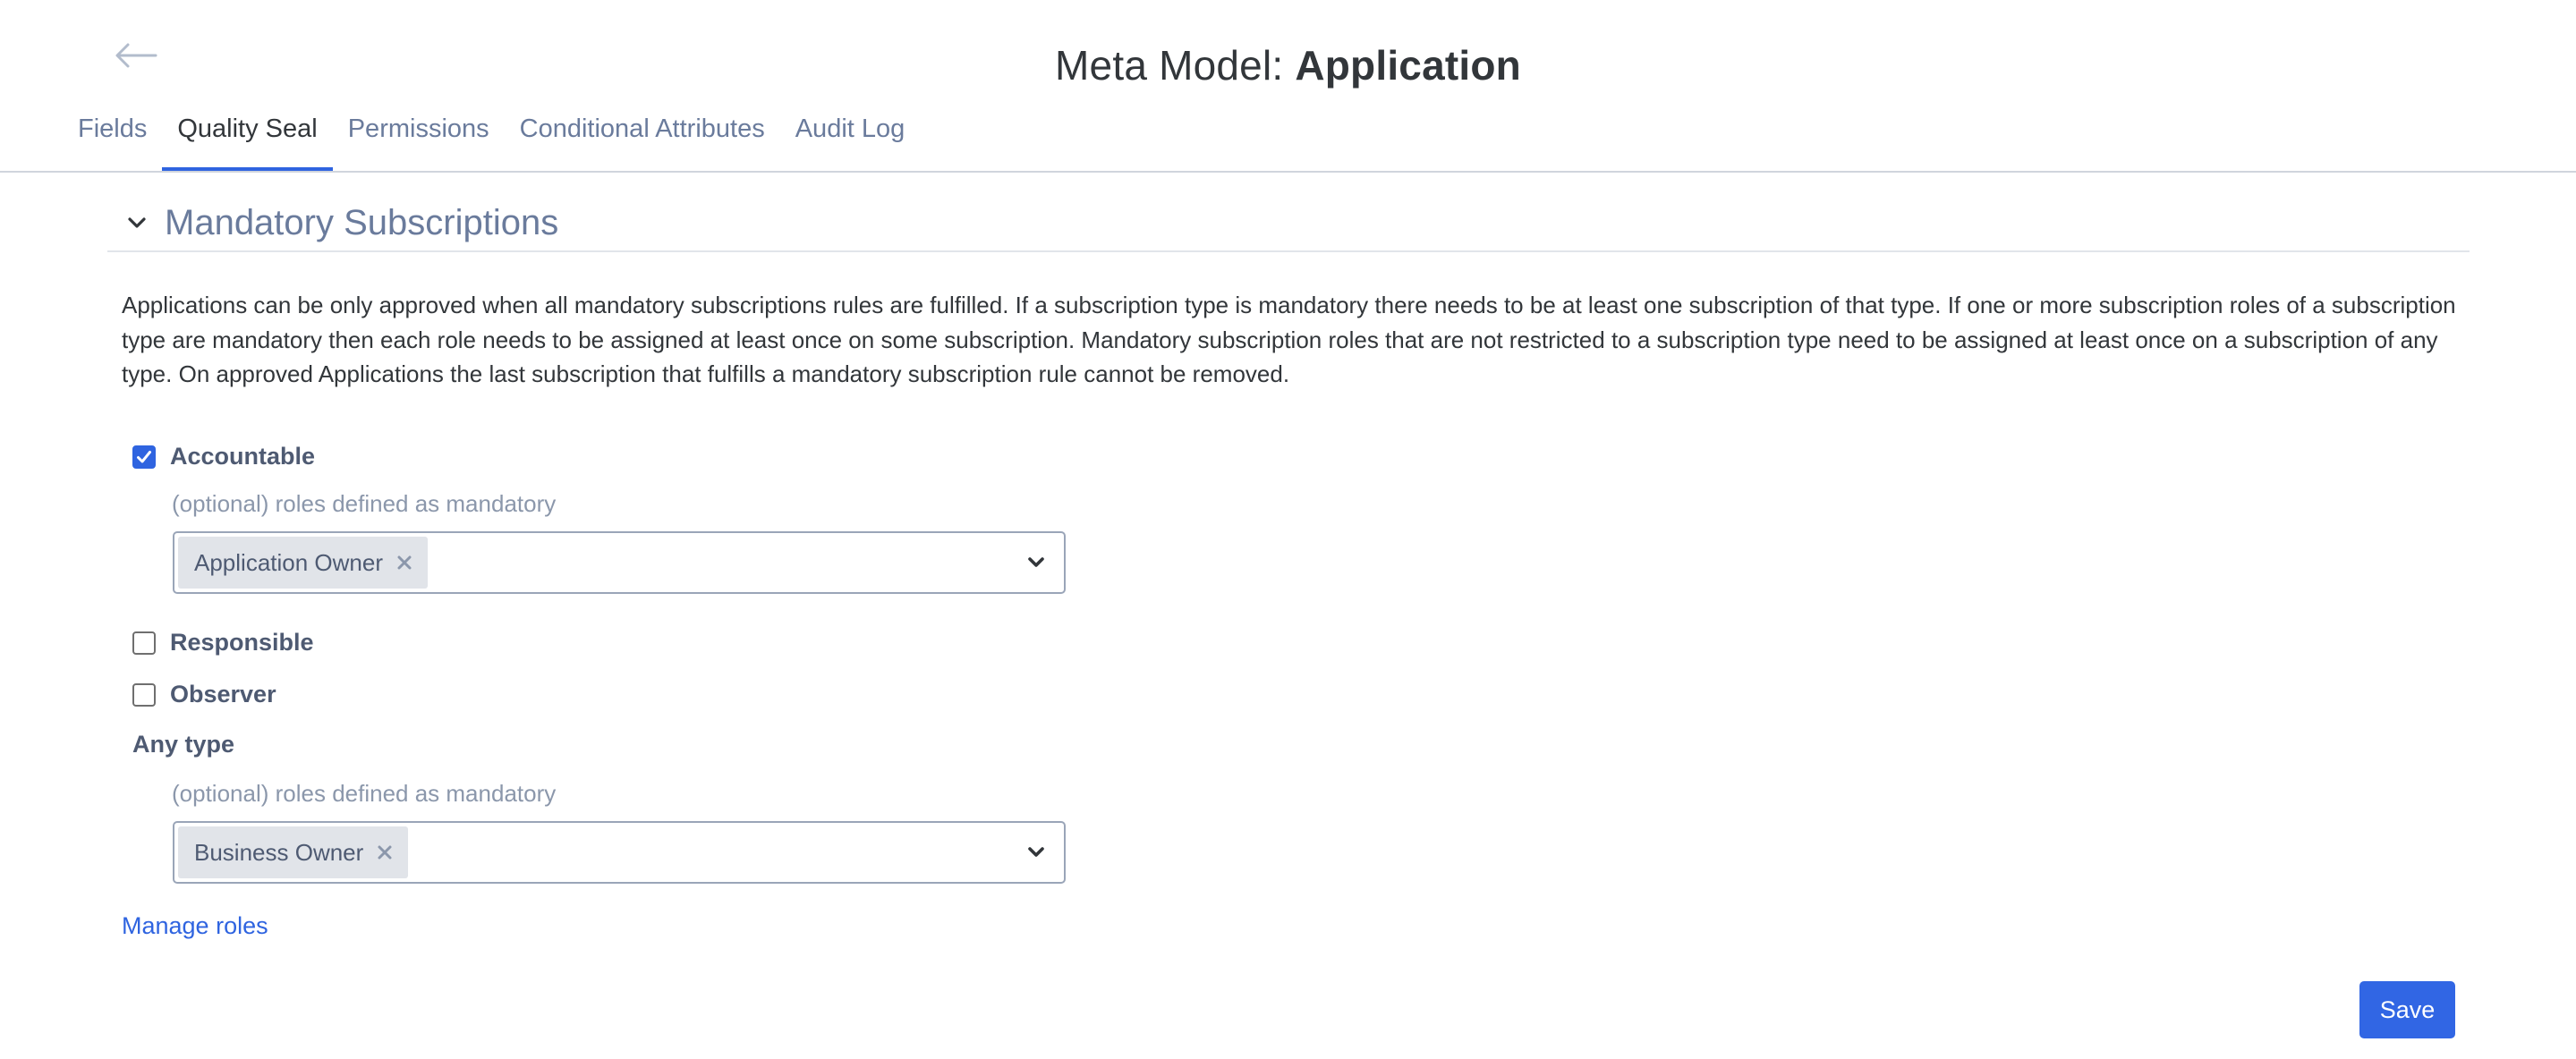  I want to click on manage-roles-link: Manage roles, so click(195, 926).